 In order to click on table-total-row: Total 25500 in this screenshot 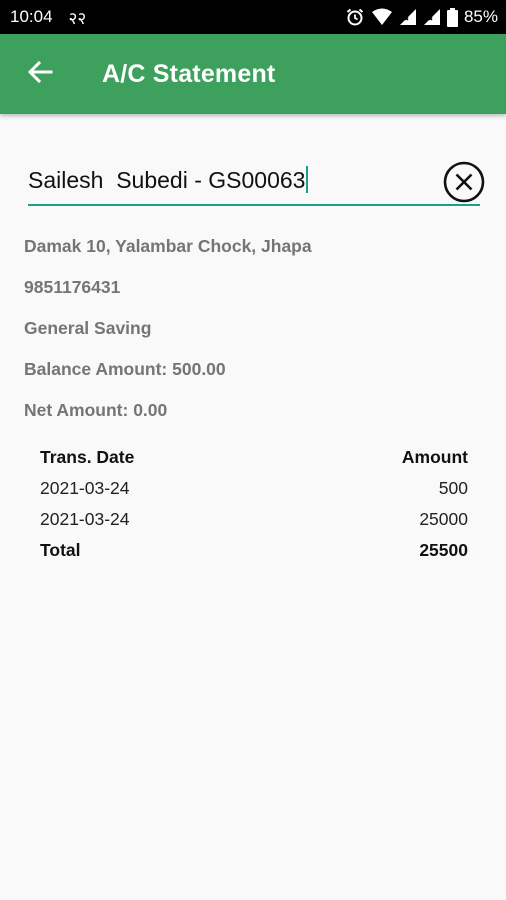, I will do `click(254, 550)`.